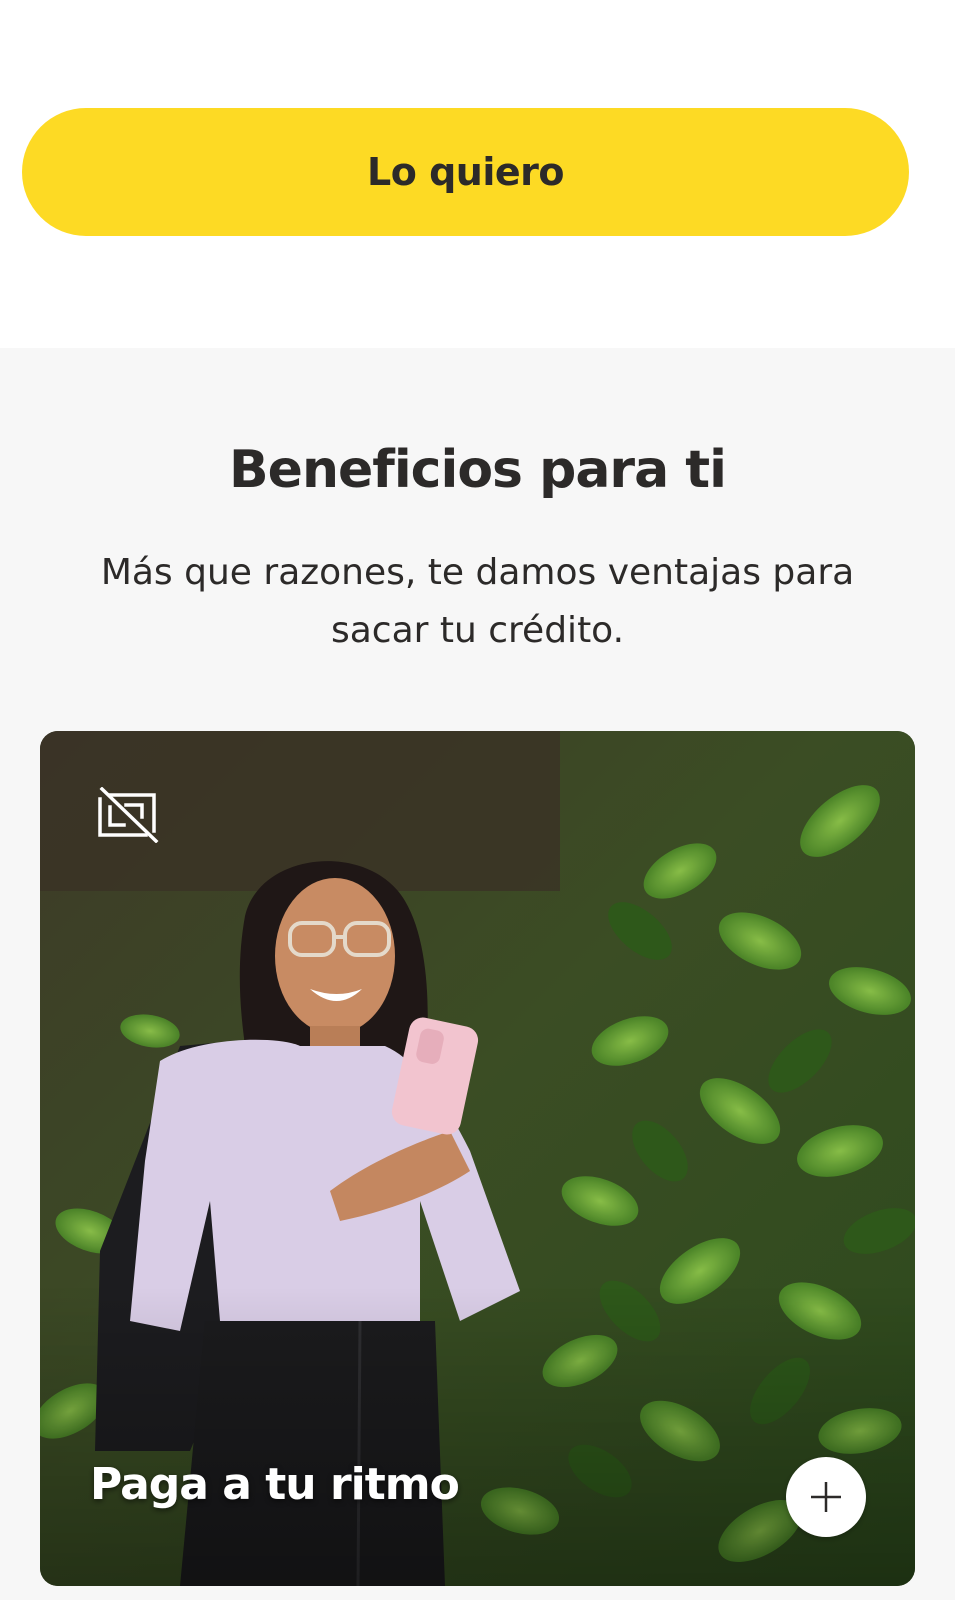  I want to click on expand-button, so click(826, 1497).